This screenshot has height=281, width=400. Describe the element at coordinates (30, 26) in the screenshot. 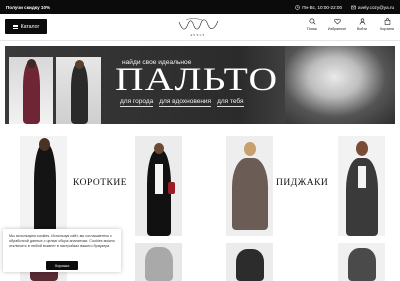

I see `catalog-label: Каталог` at that location.